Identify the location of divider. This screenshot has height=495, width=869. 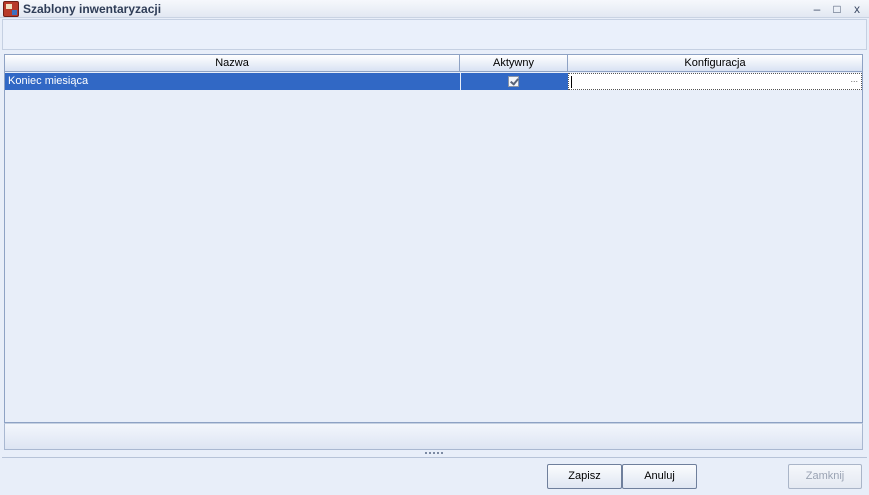
(434, 457).